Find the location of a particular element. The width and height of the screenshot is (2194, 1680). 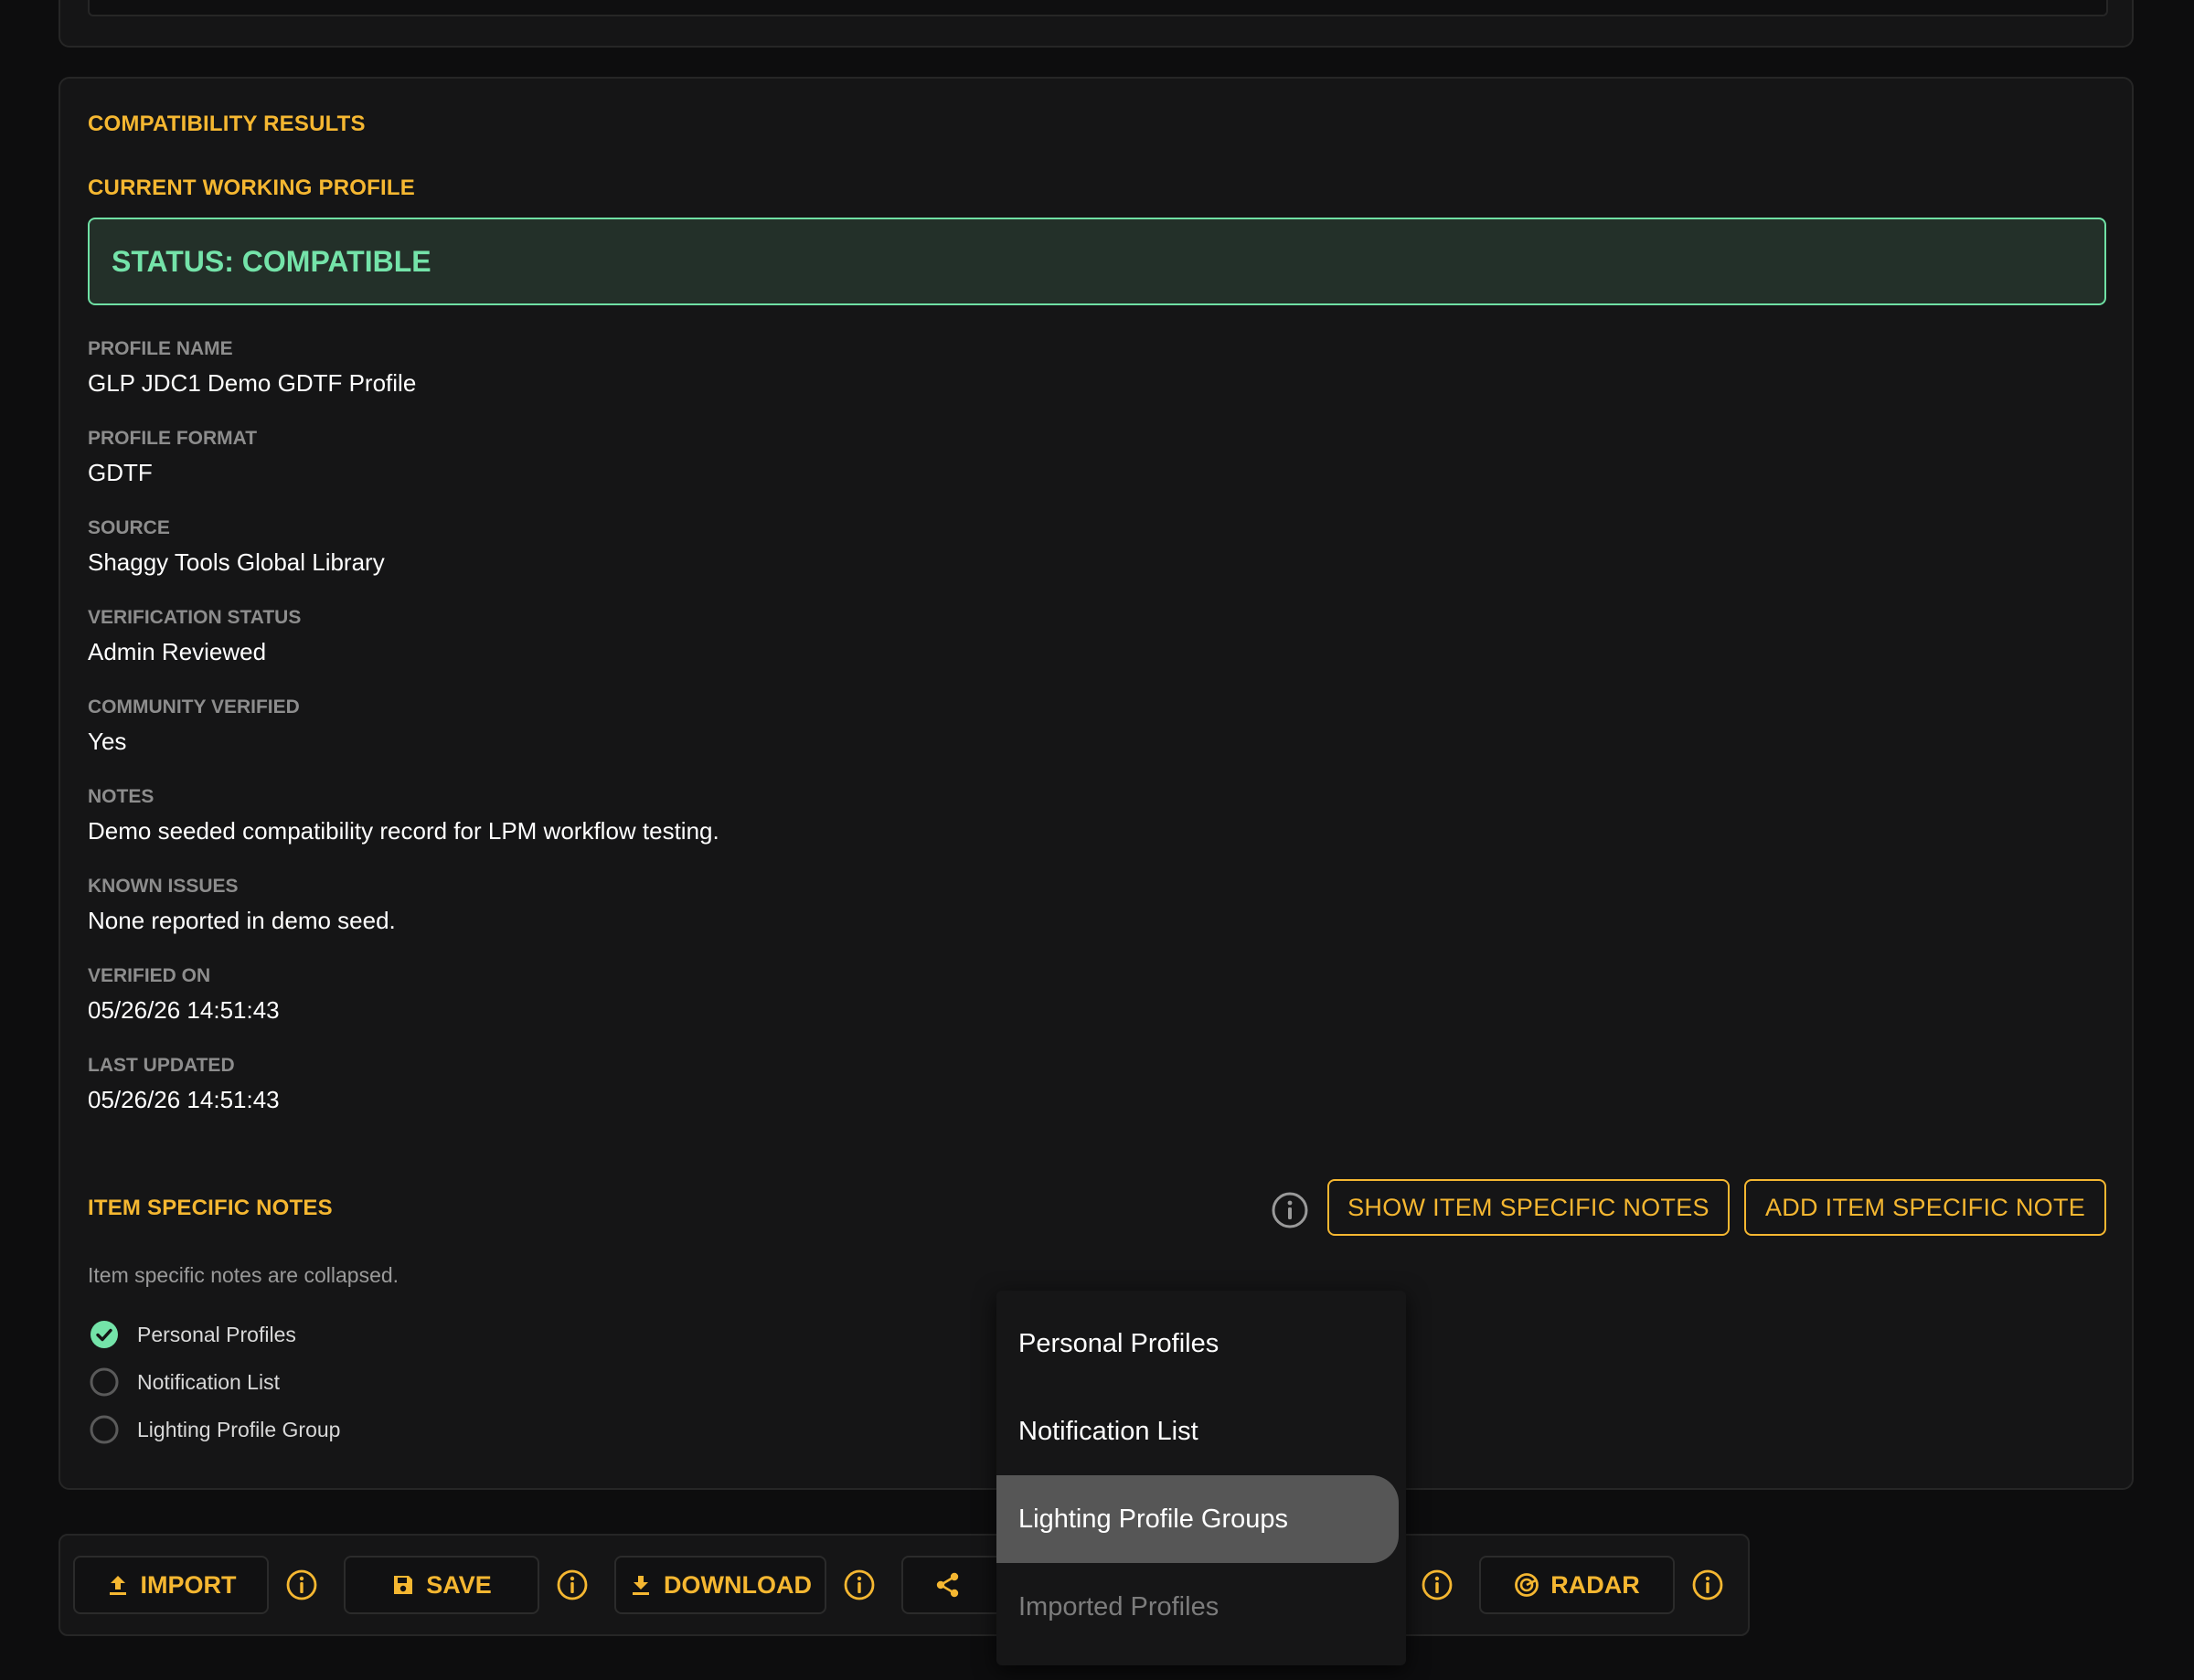

current-profile-heading: CURRENT WORKING PROFILE is located at coordinates (251, 187).